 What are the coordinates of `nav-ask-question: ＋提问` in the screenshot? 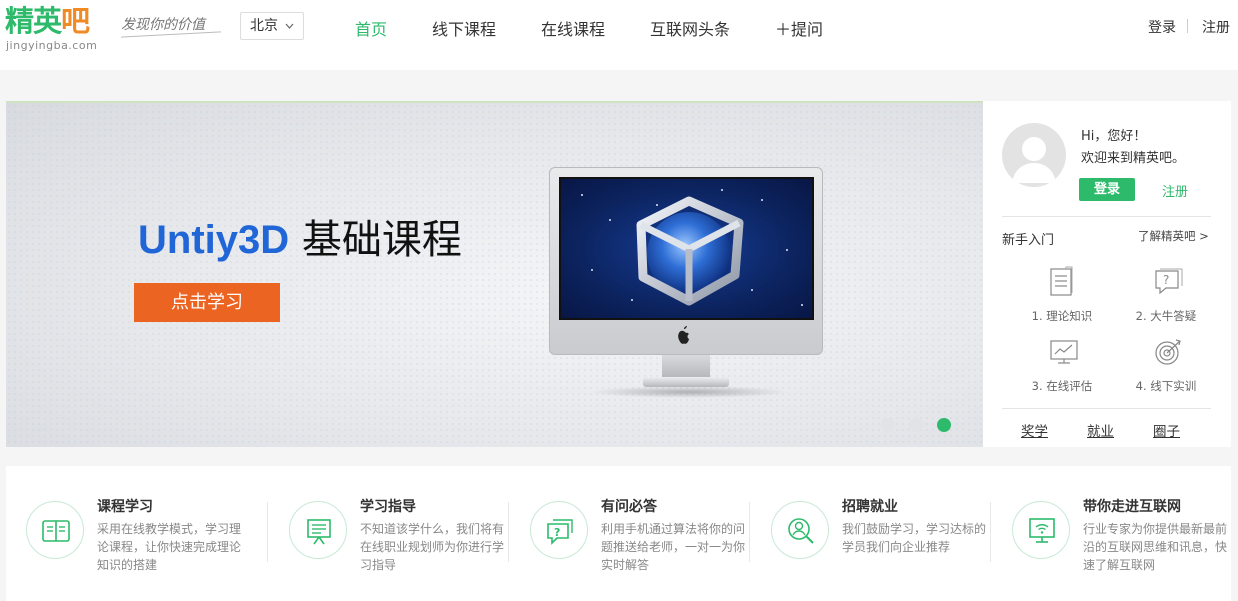 It's located at (799, 28).